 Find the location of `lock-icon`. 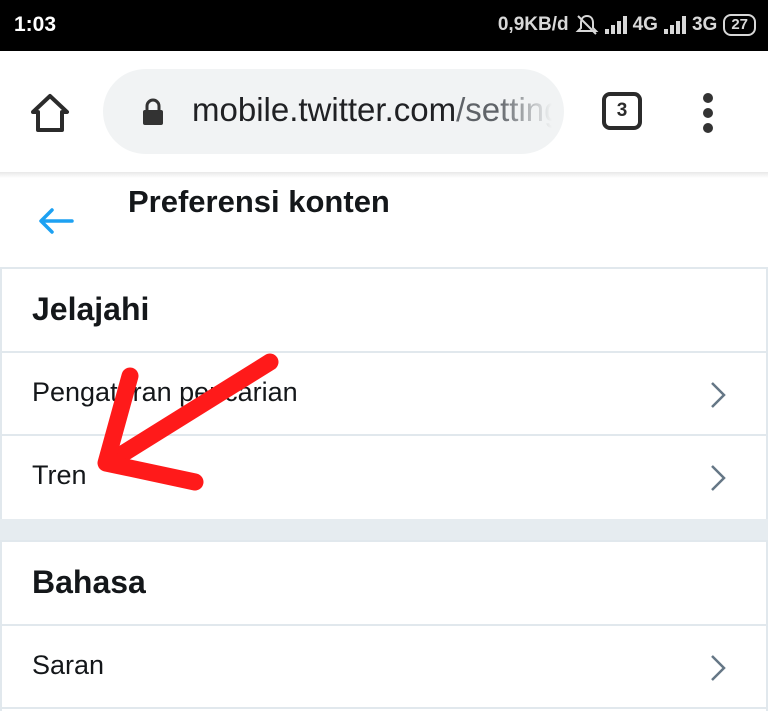

lock-icon is located at coordinates (153, 111).